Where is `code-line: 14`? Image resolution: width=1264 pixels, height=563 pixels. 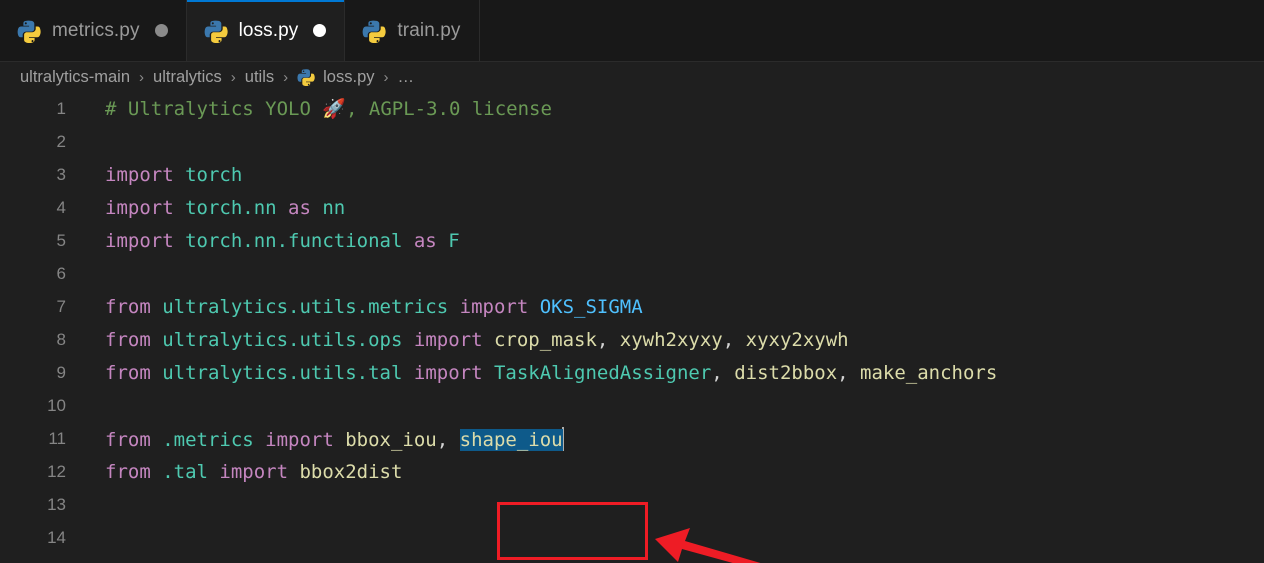
code-line: 14 is located at coordinates (632, 537).